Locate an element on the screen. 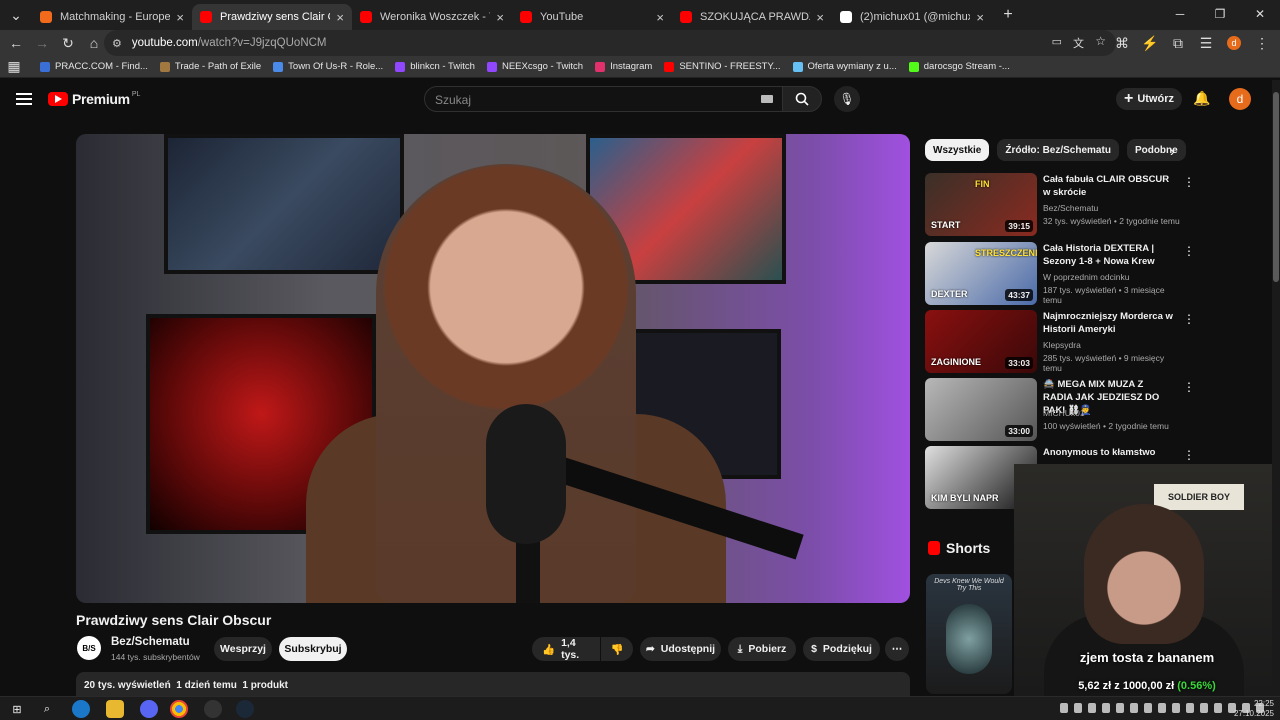 The image size is (1280, 720). video-thumbnail: 33:00 is located at coordinates (981, 409).